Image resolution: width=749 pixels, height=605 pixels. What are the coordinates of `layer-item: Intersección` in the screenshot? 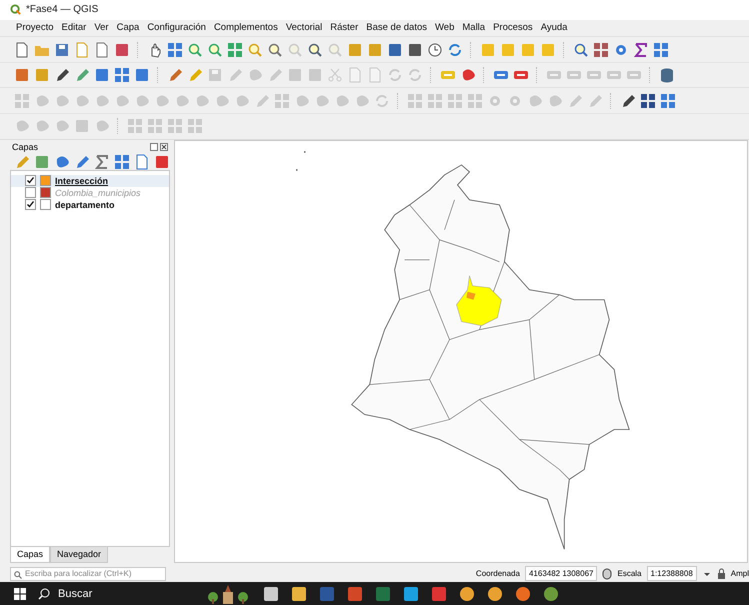 It's located at (90, 180).